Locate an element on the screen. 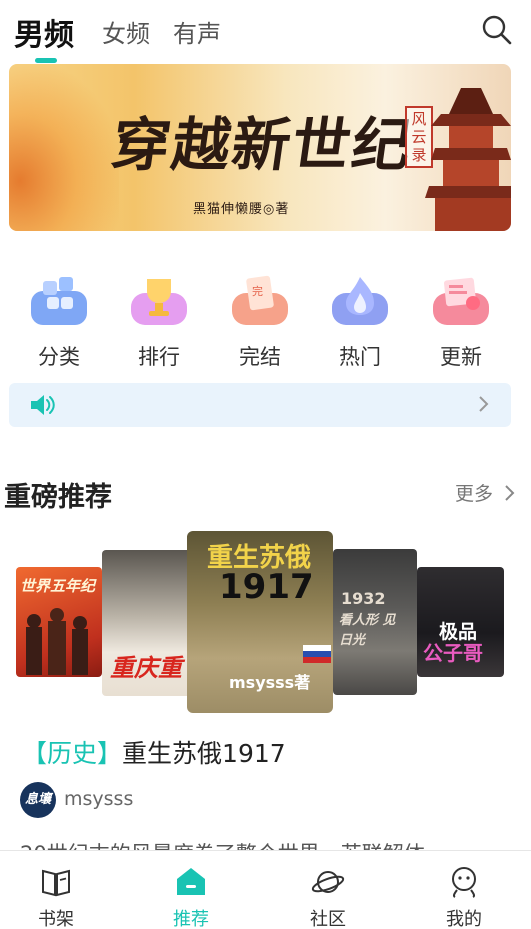  svg-text: 完 is located at coordinates (257, 291).